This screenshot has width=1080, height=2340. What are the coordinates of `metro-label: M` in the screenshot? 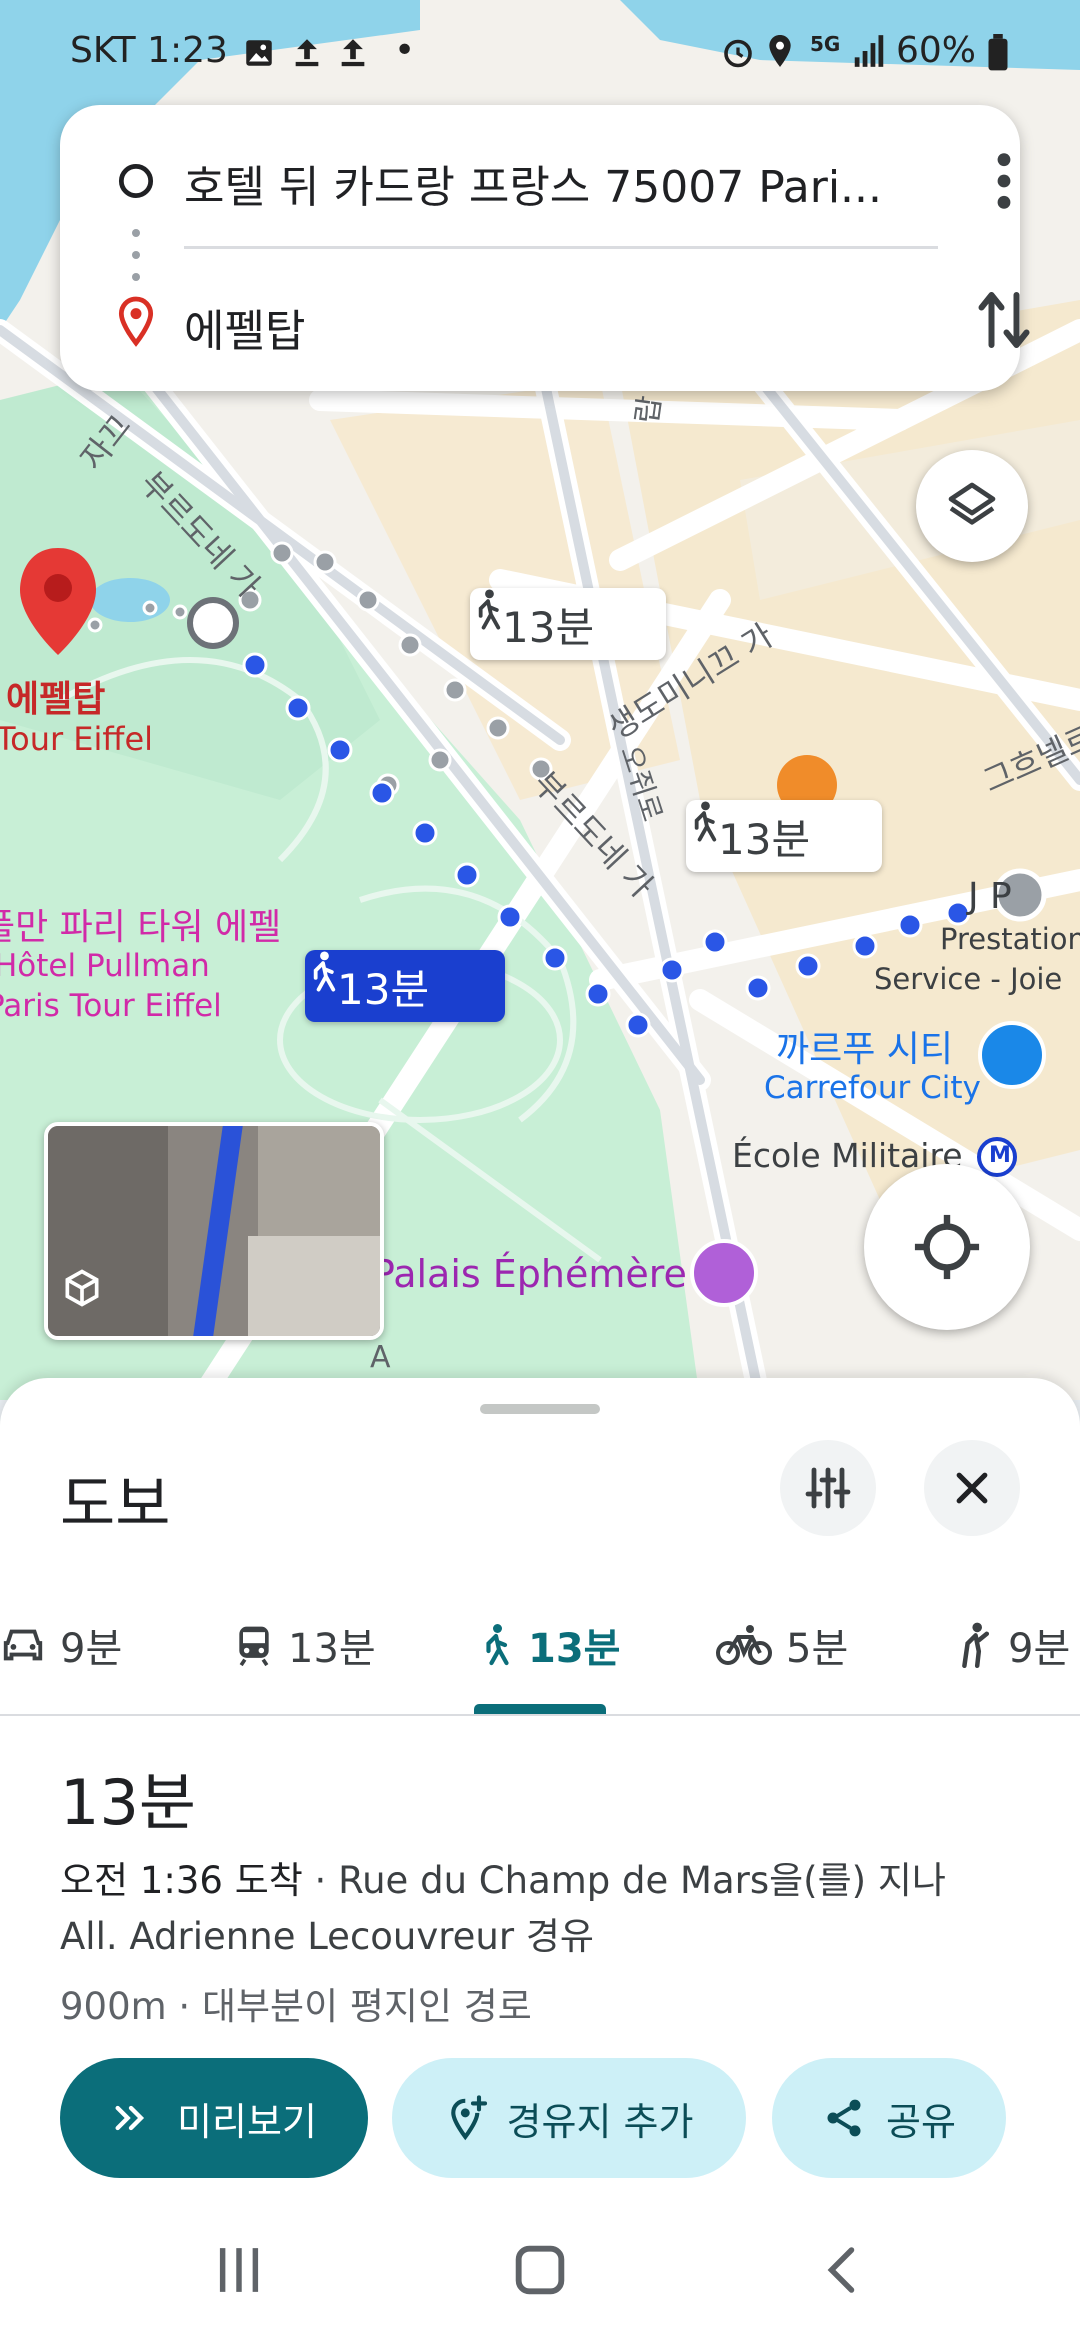 It's located at (1000, 1155).